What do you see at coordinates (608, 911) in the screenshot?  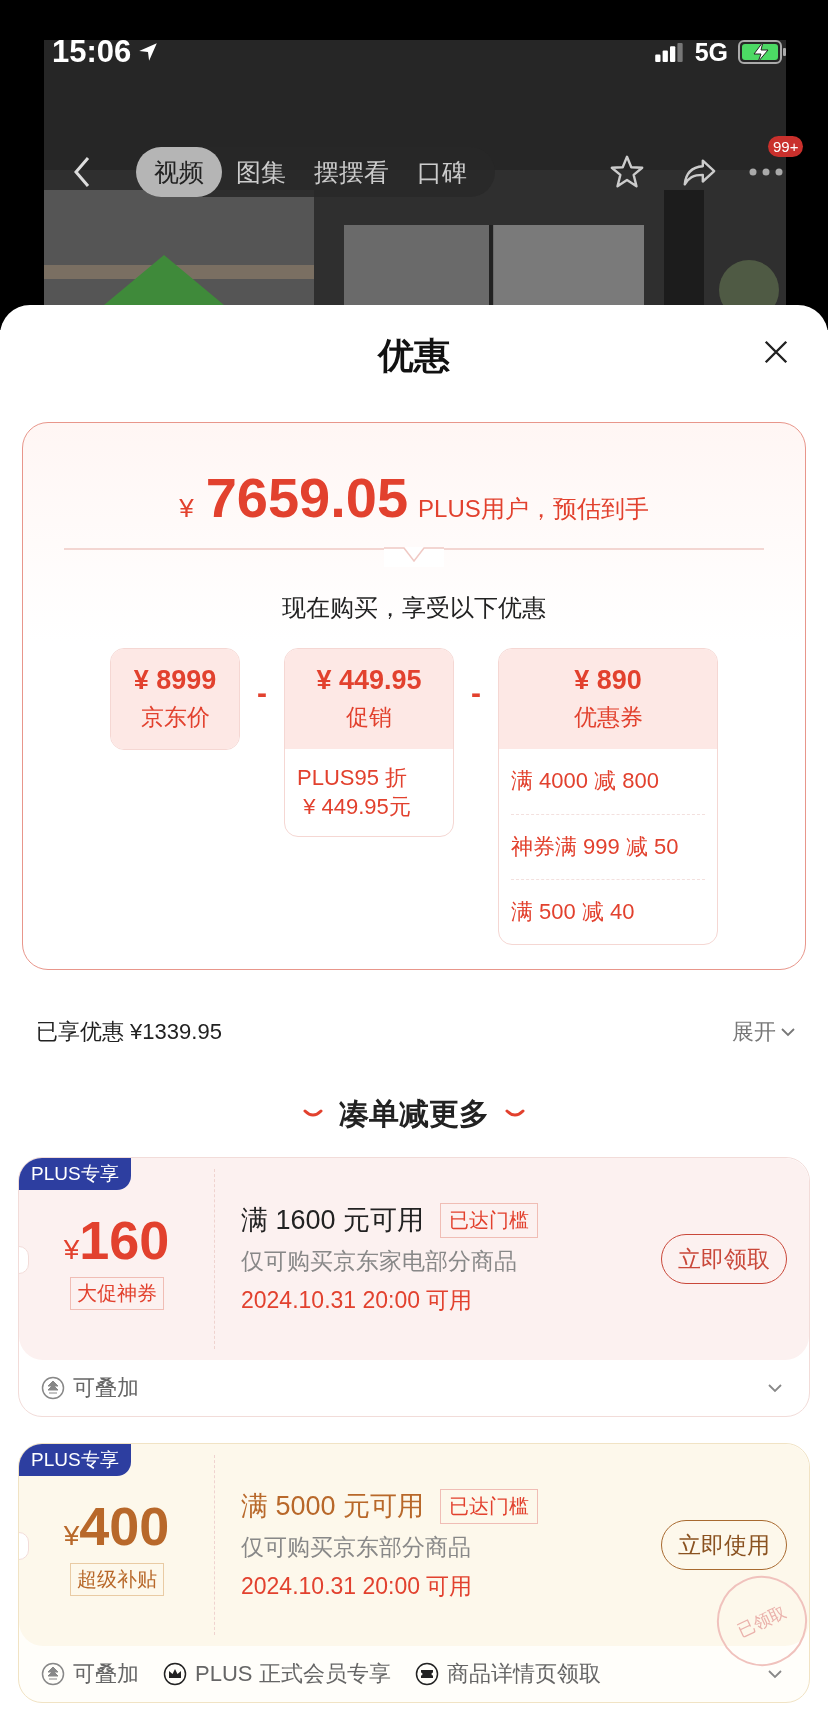 I see `discount-detail: 满 500 减 40` at bounding box center [608, 911].